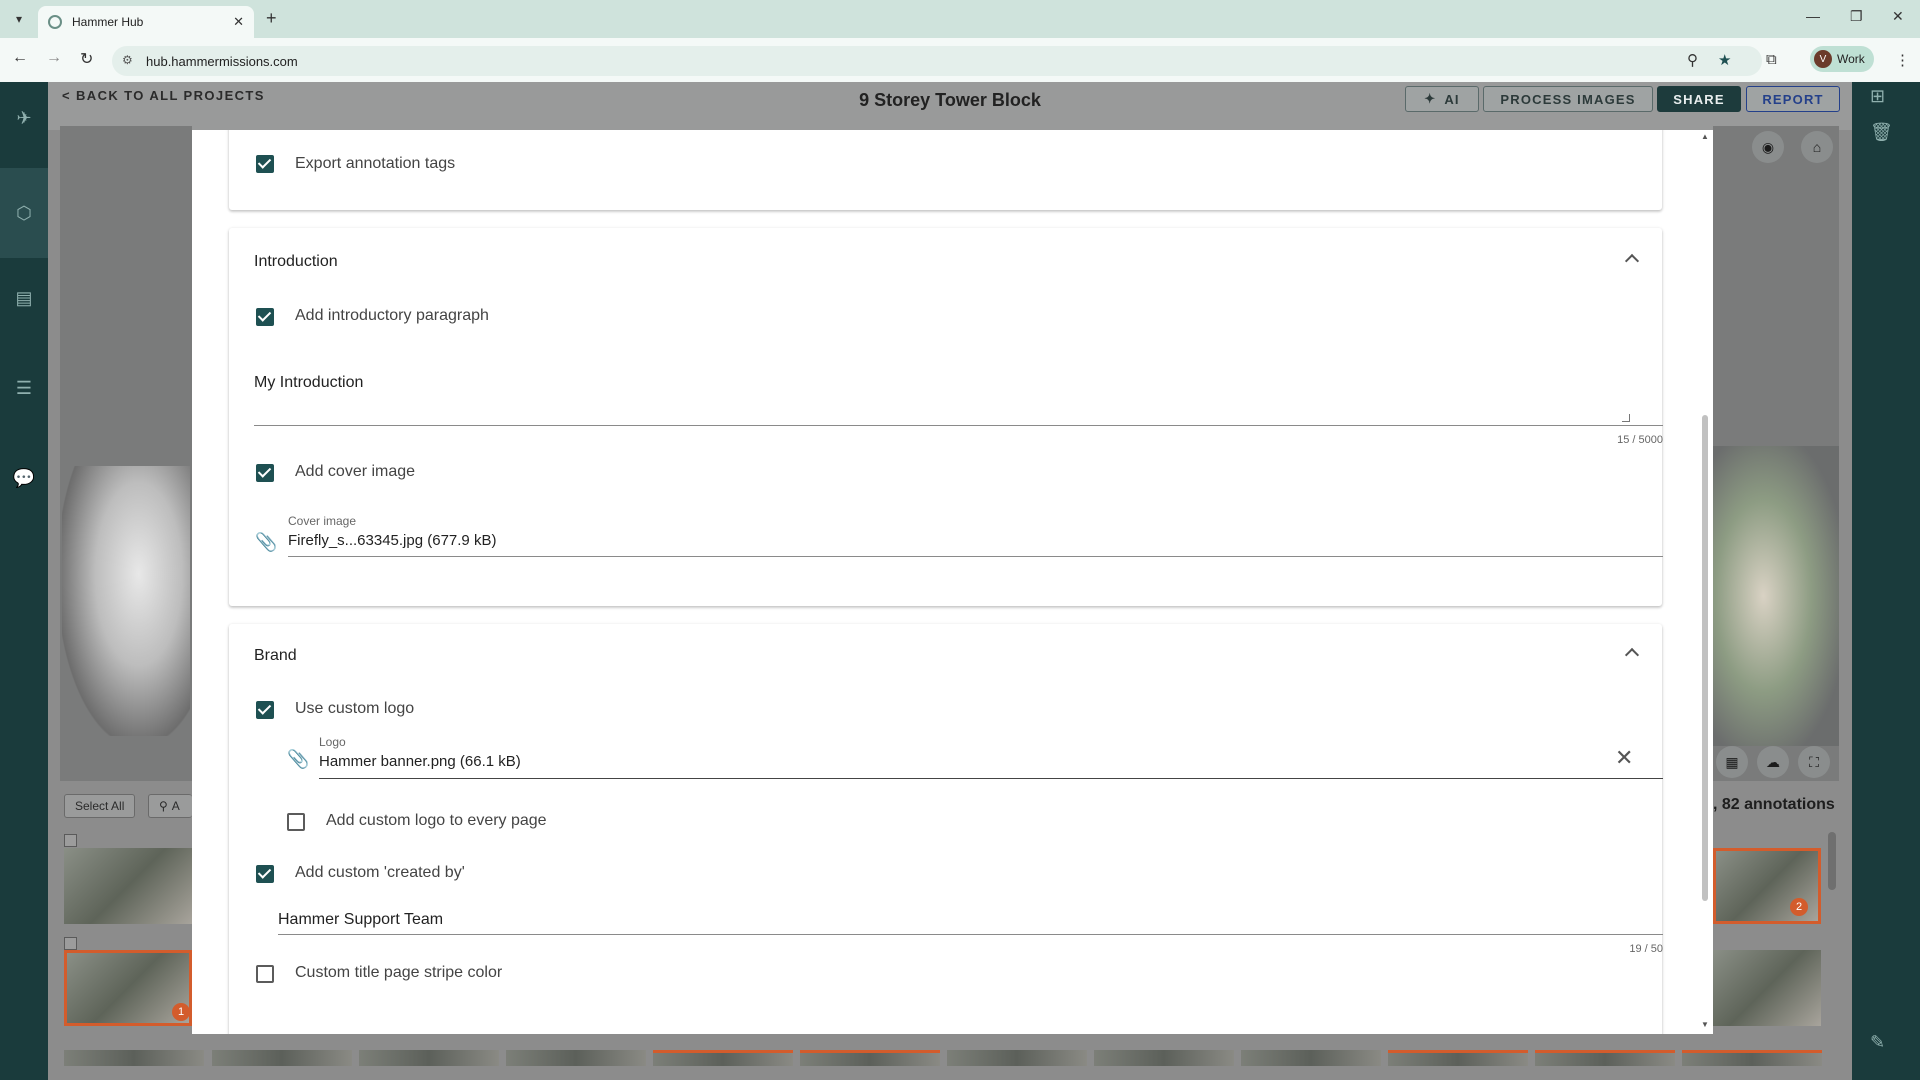 The height and width of the screenshot is (1080, 1920). Describe the element at coordinates (86, 59) in the screenshot. I see `reload-icon: ↻` at that location.